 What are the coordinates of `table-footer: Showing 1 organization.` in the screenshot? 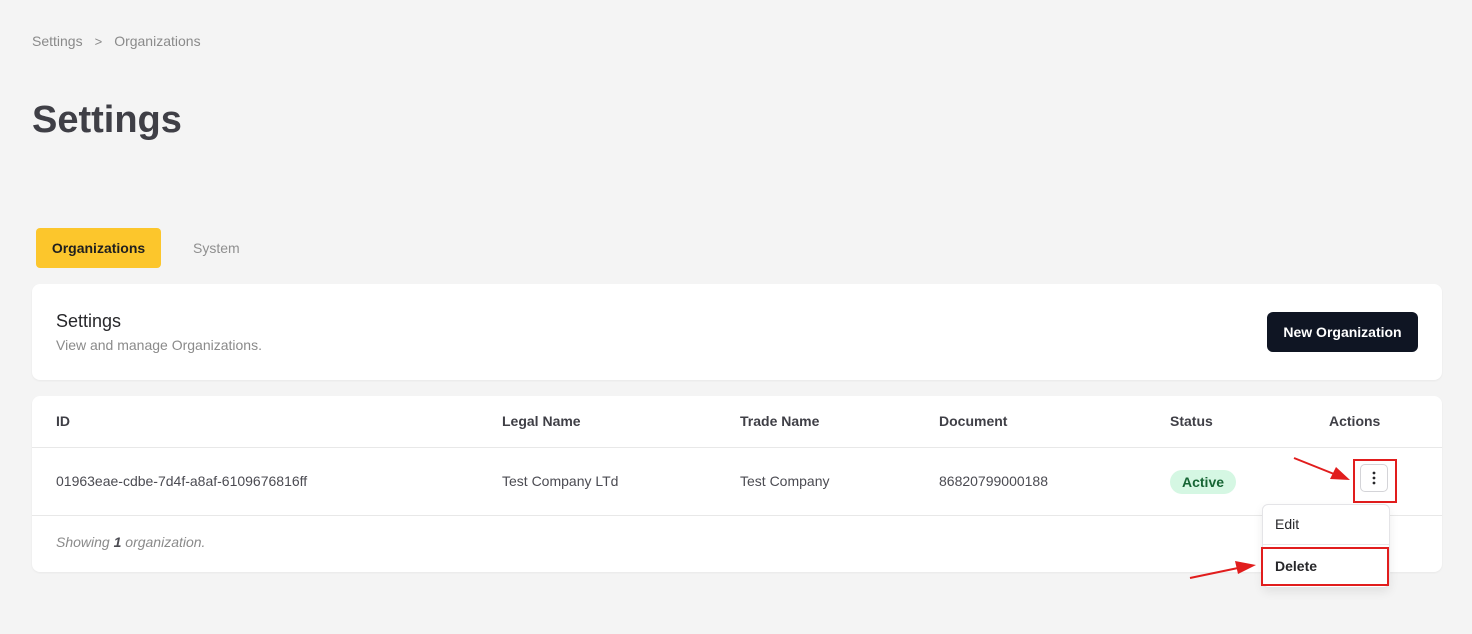 It's located at (130, 542).